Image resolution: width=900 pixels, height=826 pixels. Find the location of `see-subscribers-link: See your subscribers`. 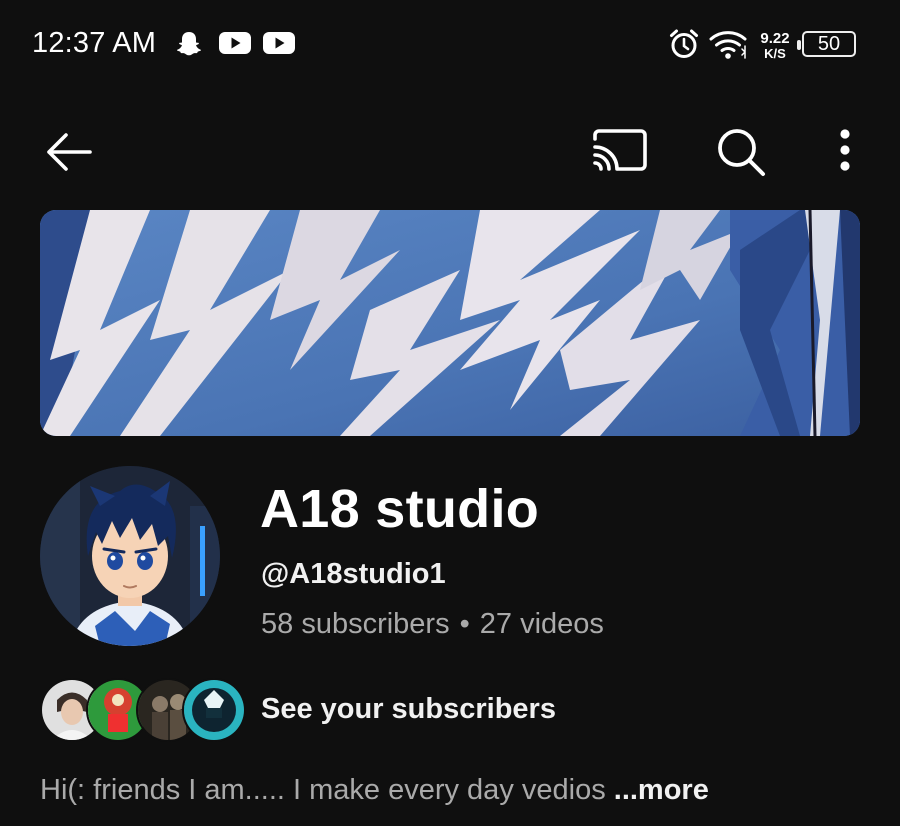

see-subscribers-link: See your subscribers is located at coordinates (408, 709).